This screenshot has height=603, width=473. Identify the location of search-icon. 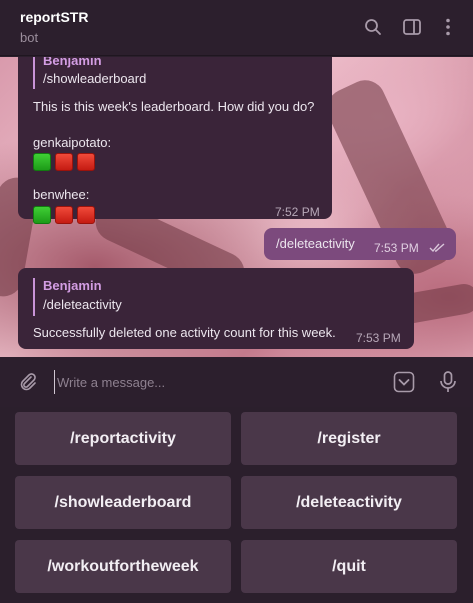
(373, 27).